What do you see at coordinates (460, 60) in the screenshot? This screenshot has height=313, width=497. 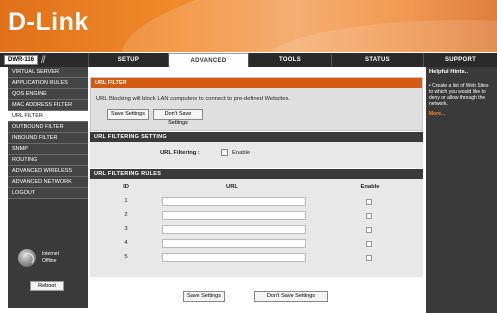 I see `tab-support: SUPPORT` at bounding box center [460, 60].